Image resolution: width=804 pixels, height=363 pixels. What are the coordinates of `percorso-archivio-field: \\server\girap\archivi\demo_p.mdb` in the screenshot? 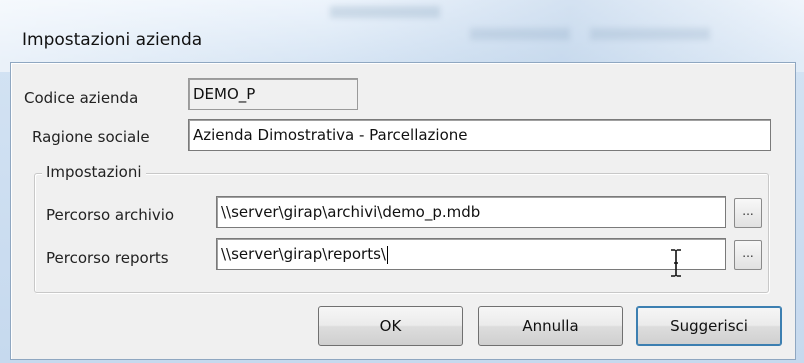 It's located at (471, 212).